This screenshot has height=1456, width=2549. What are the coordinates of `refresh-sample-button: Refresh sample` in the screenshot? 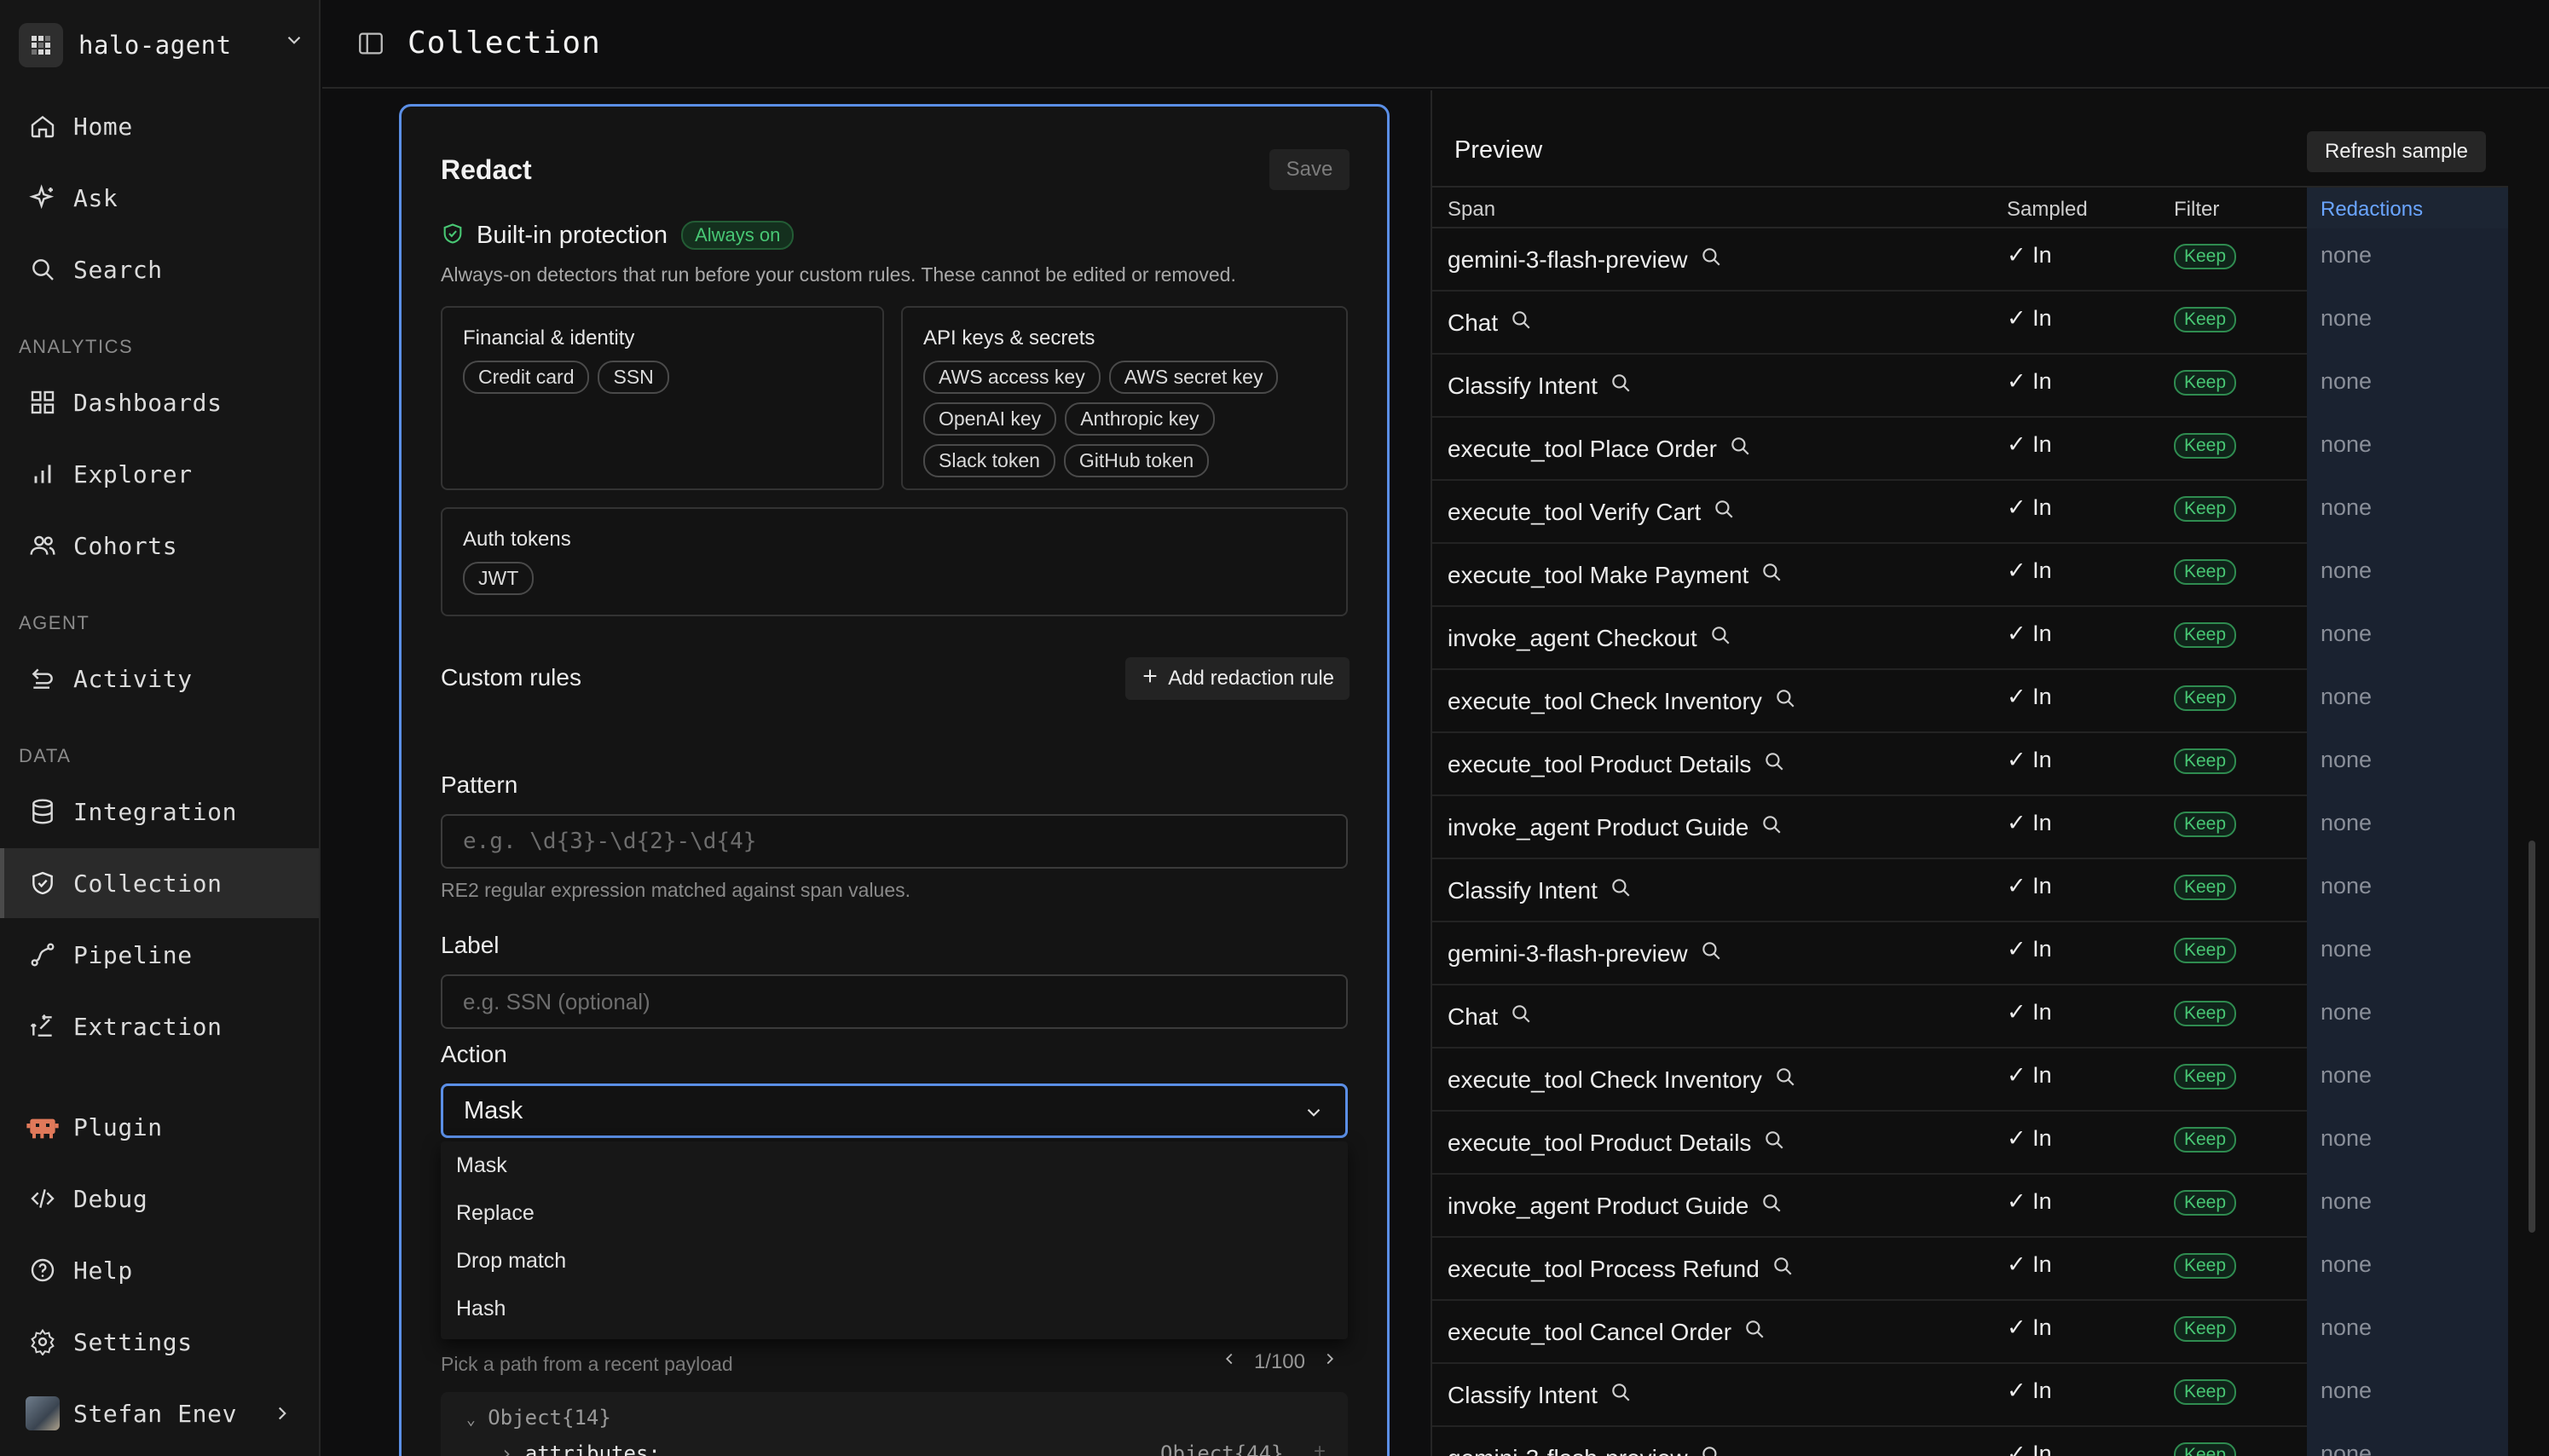 It's located at (2397, 151).